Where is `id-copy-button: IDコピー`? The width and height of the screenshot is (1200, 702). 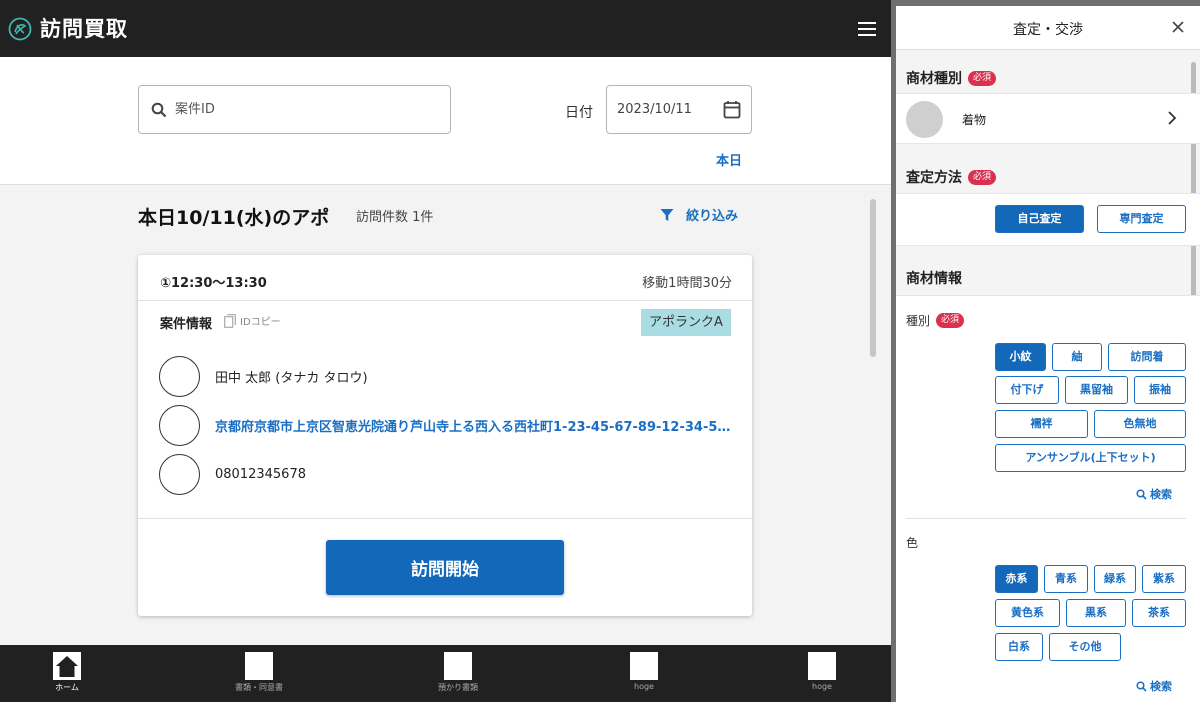 id-copy-button: IDコピー is located at coordinates (252, 320).